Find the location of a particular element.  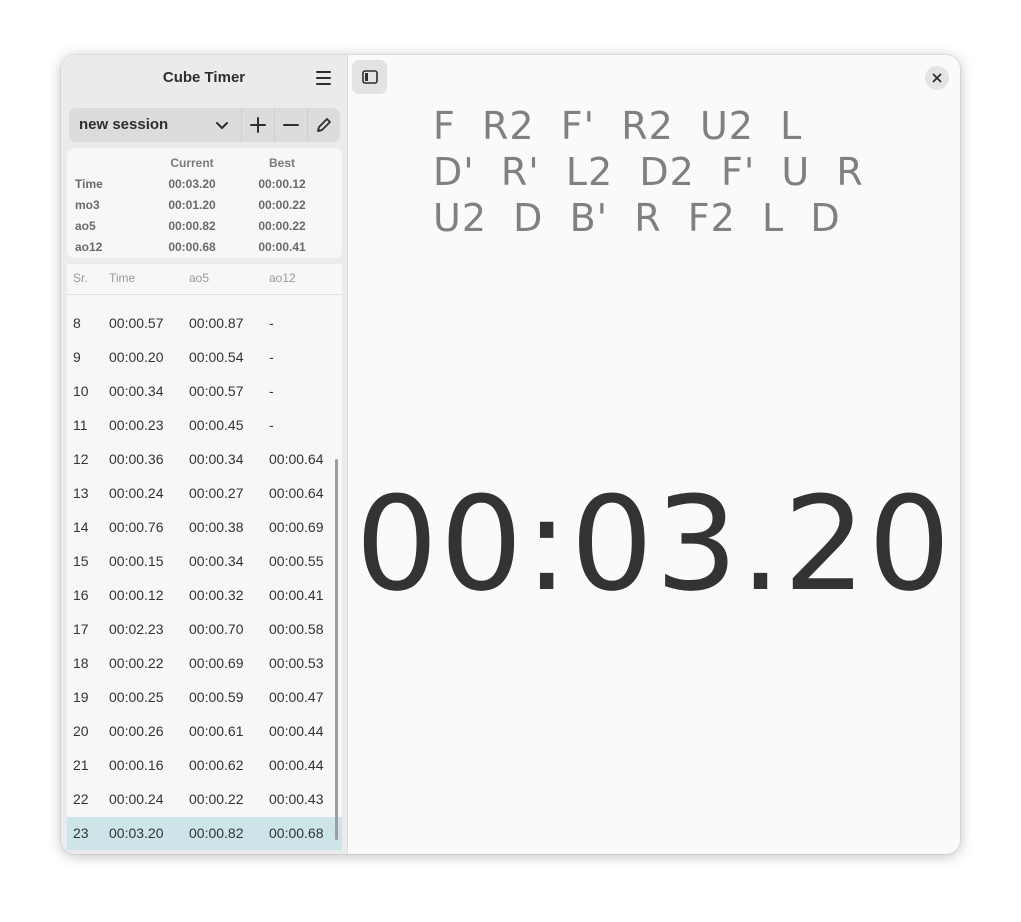

chevron-down-icon is located at coordinates (222, 125).